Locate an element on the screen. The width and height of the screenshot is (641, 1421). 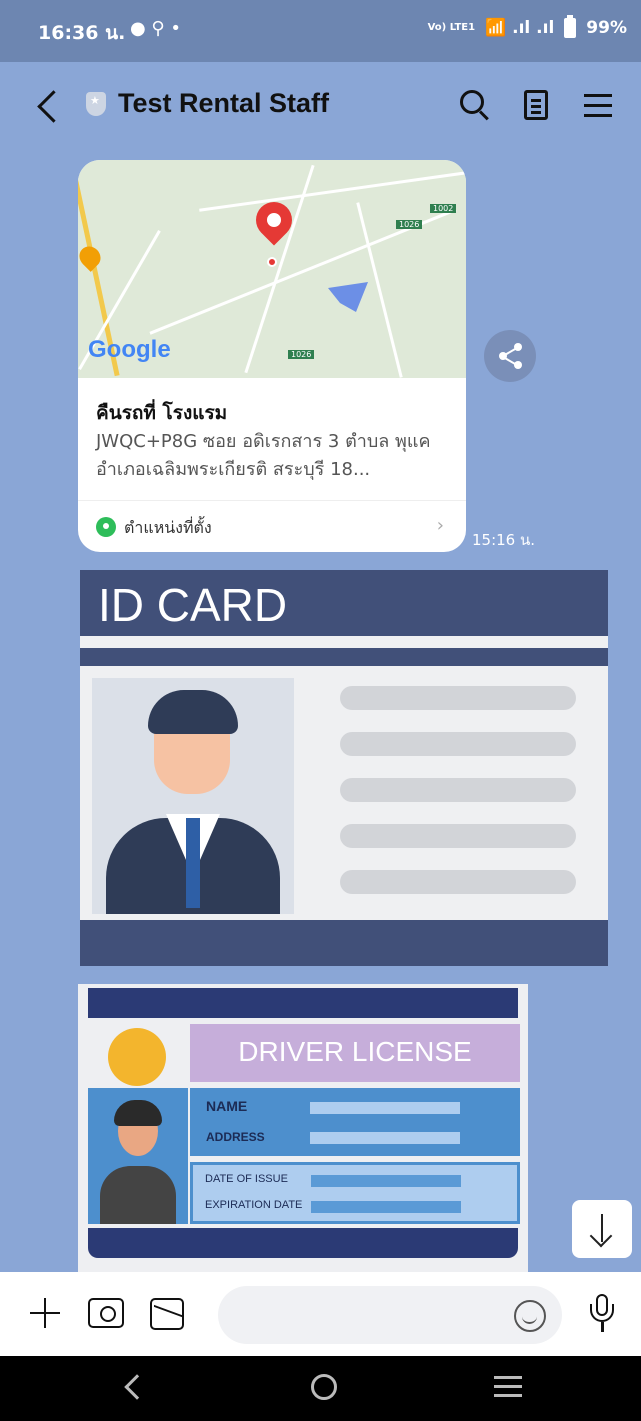
map-location-dot is located at coordinates (272, 262).